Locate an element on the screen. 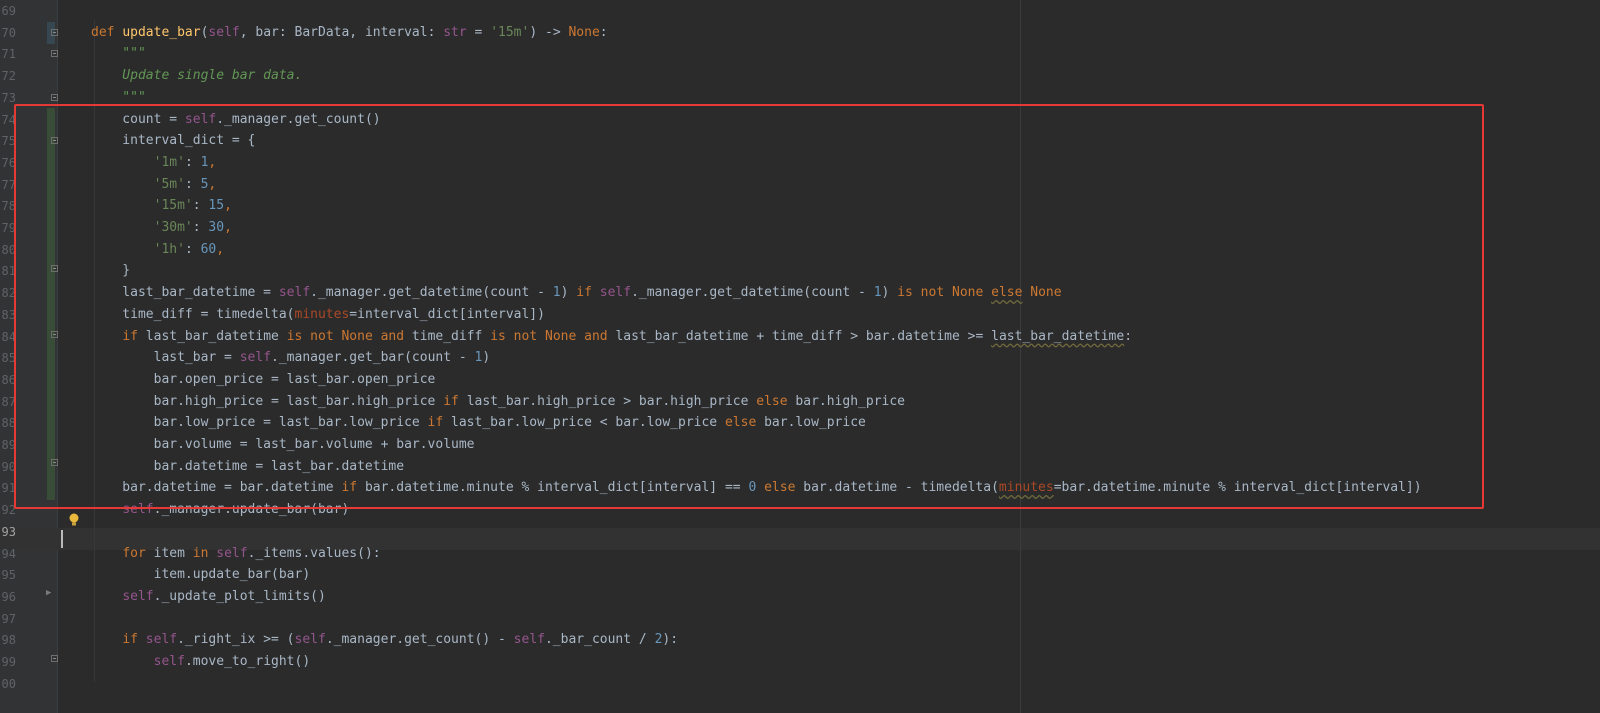 The height and width of the screenshot is (713, 1600). code-line: item.update_bar(bar) is located at coordinates (201, 575).